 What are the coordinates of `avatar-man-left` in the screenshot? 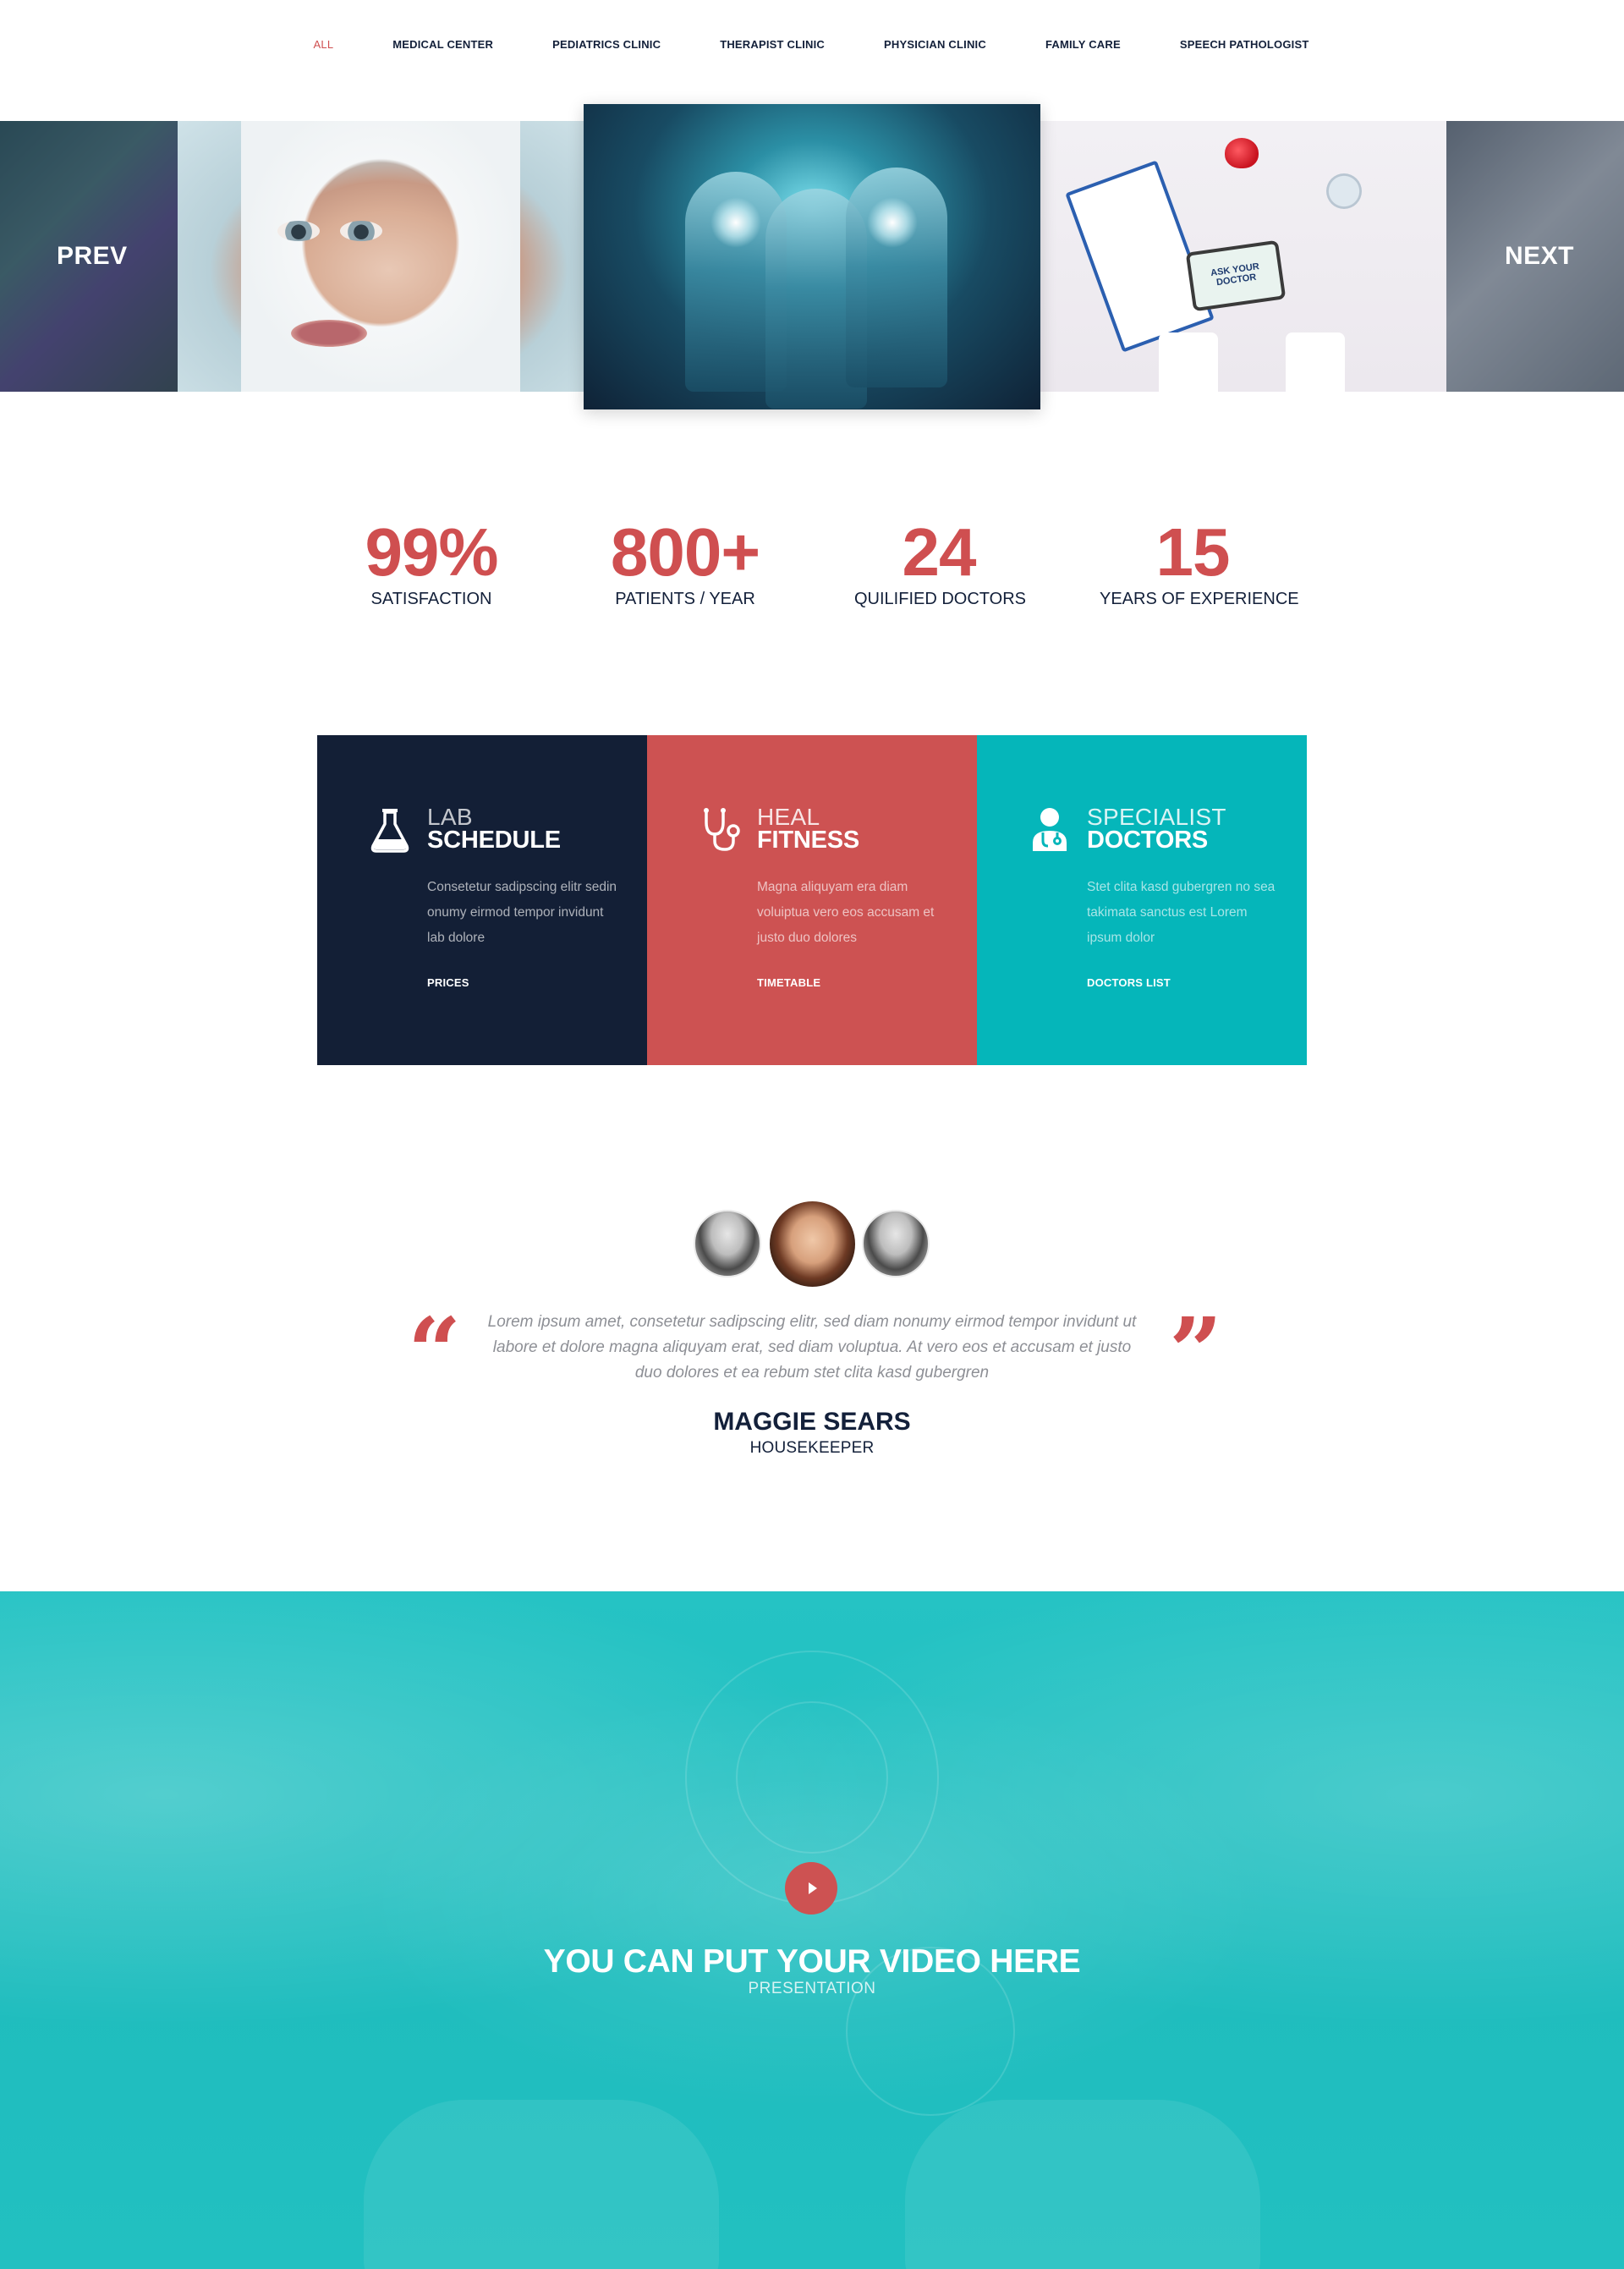 It's located at (728, 1243).